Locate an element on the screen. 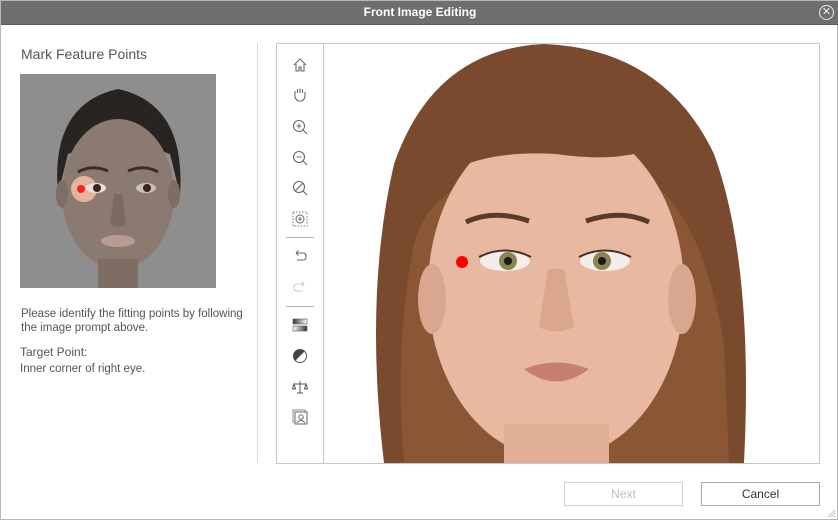  title-bar: Front Image Editing ✕ is located at coordinates (419, 13).